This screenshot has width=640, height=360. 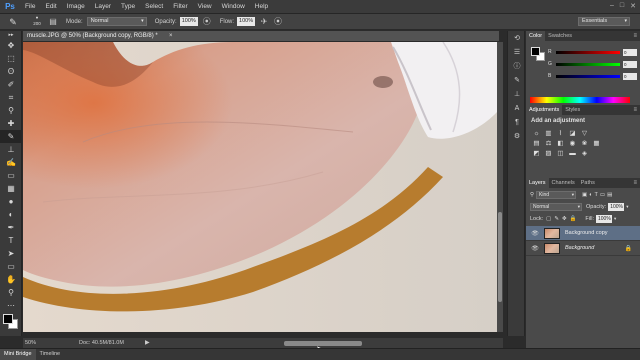 What do you see at coordinates (562, 219) in the screenshot?
I see `lock-options-icons: ▢✎✥🔒` at bounding box center [562, 219].